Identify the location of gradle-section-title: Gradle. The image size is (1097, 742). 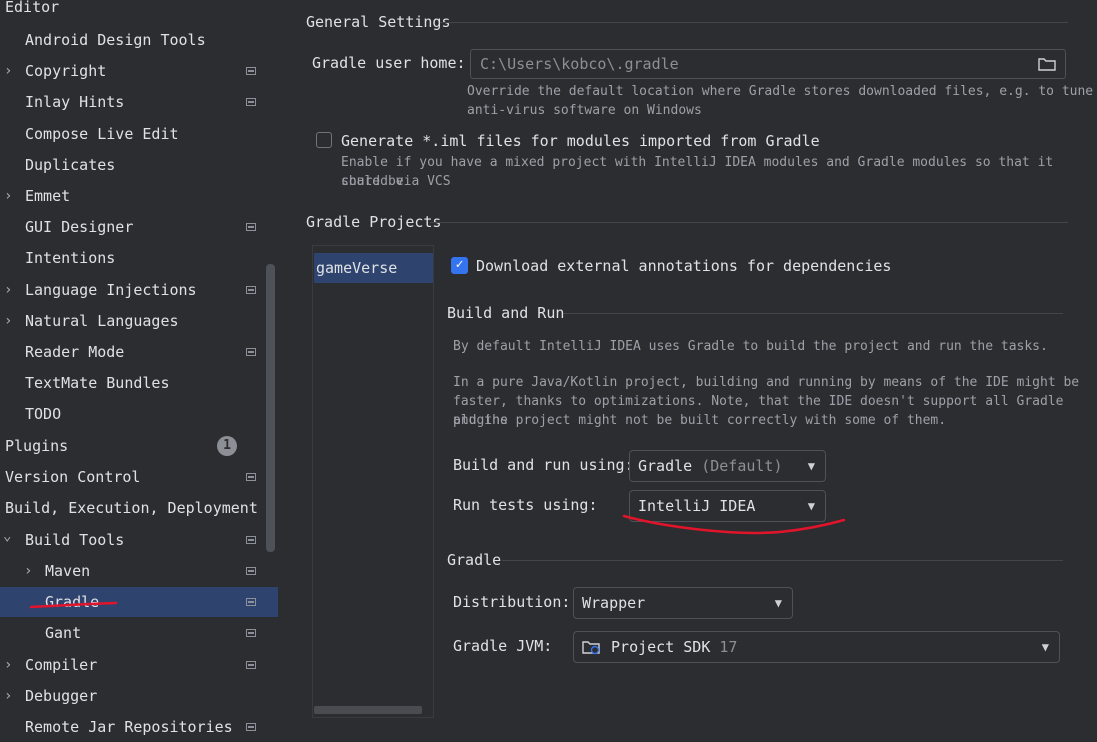
(474, 560).